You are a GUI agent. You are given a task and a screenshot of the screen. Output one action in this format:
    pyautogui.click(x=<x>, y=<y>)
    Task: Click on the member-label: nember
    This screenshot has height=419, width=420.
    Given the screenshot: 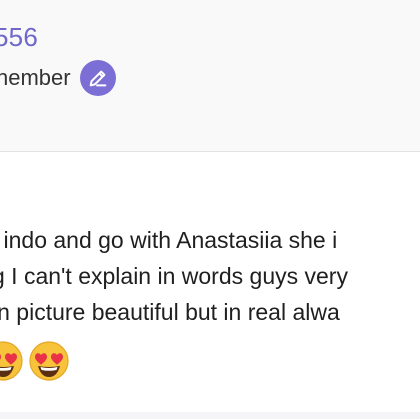 What is the action you would take?
    pyautogui.click(x=35, y=77)
    